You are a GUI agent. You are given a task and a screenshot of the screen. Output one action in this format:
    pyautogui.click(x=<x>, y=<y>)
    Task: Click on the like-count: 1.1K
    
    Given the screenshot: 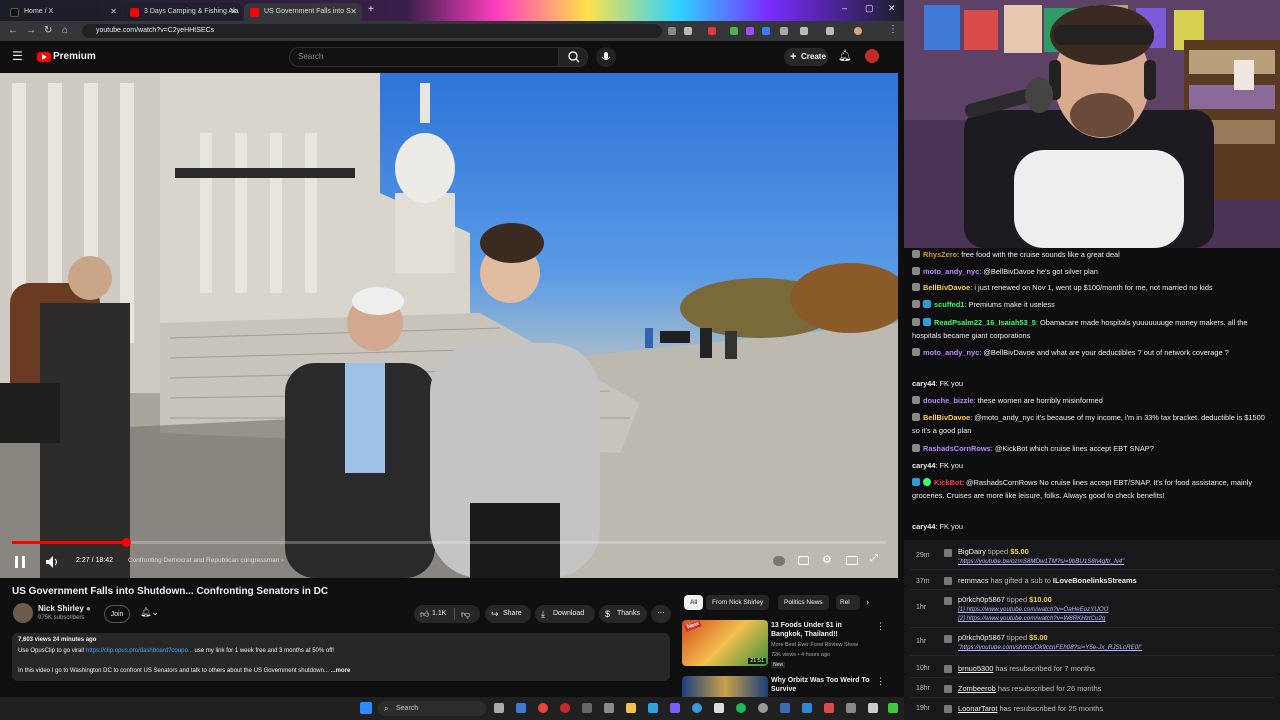 What is the action you would take?
    pyautogui.click(x=439, y=614)
    